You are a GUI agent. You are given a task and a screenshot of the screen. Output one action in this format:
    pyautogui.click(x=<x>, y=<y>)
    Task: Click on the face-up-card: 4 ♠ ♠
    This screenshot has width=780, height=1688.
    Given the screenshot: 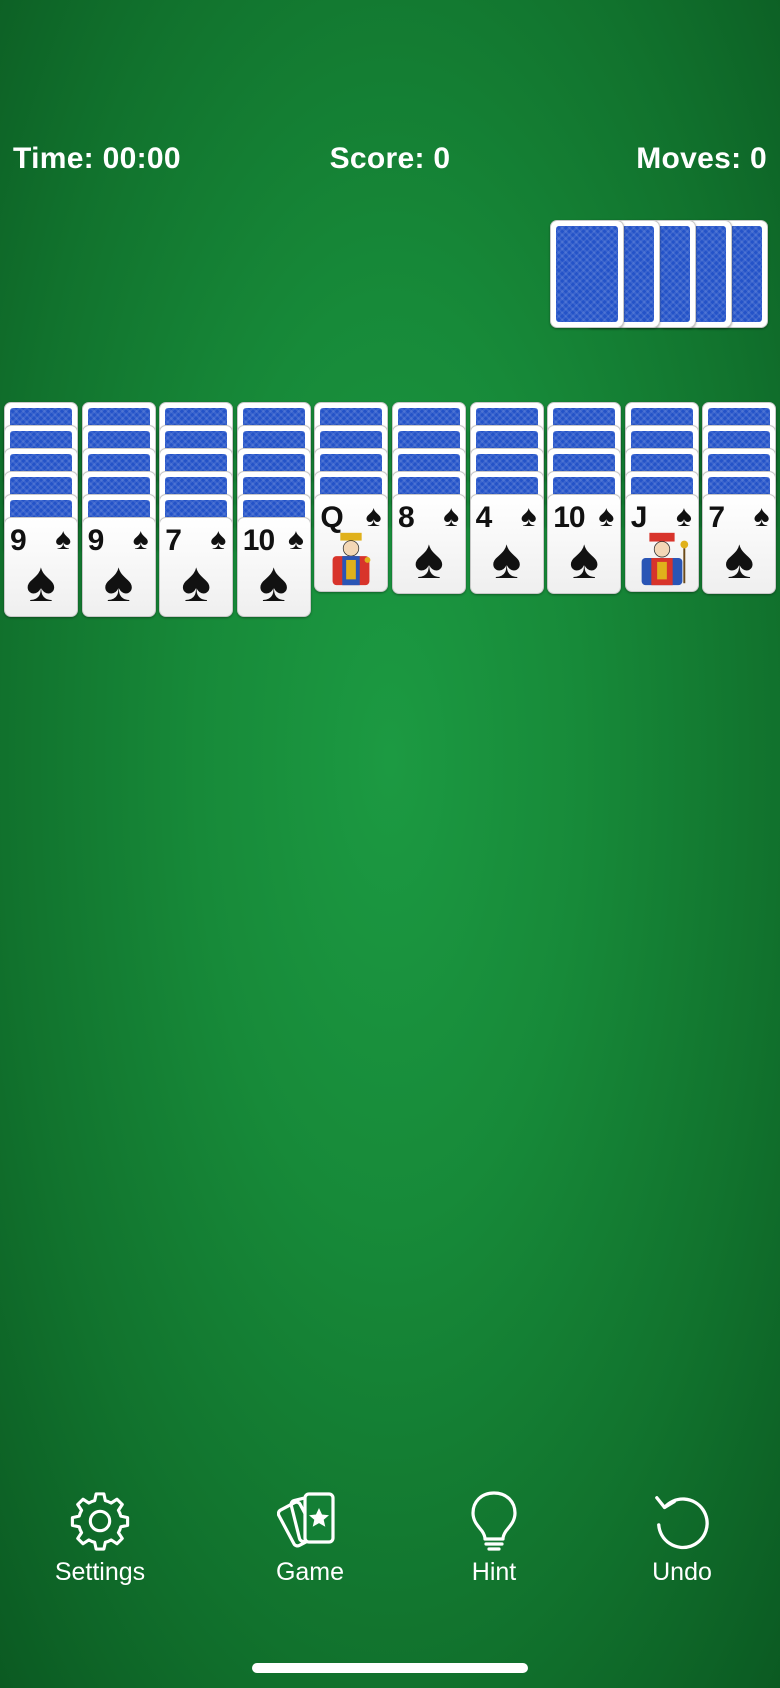 What is the action you would take?
    pyautogui.click(x=506, y=544)
    